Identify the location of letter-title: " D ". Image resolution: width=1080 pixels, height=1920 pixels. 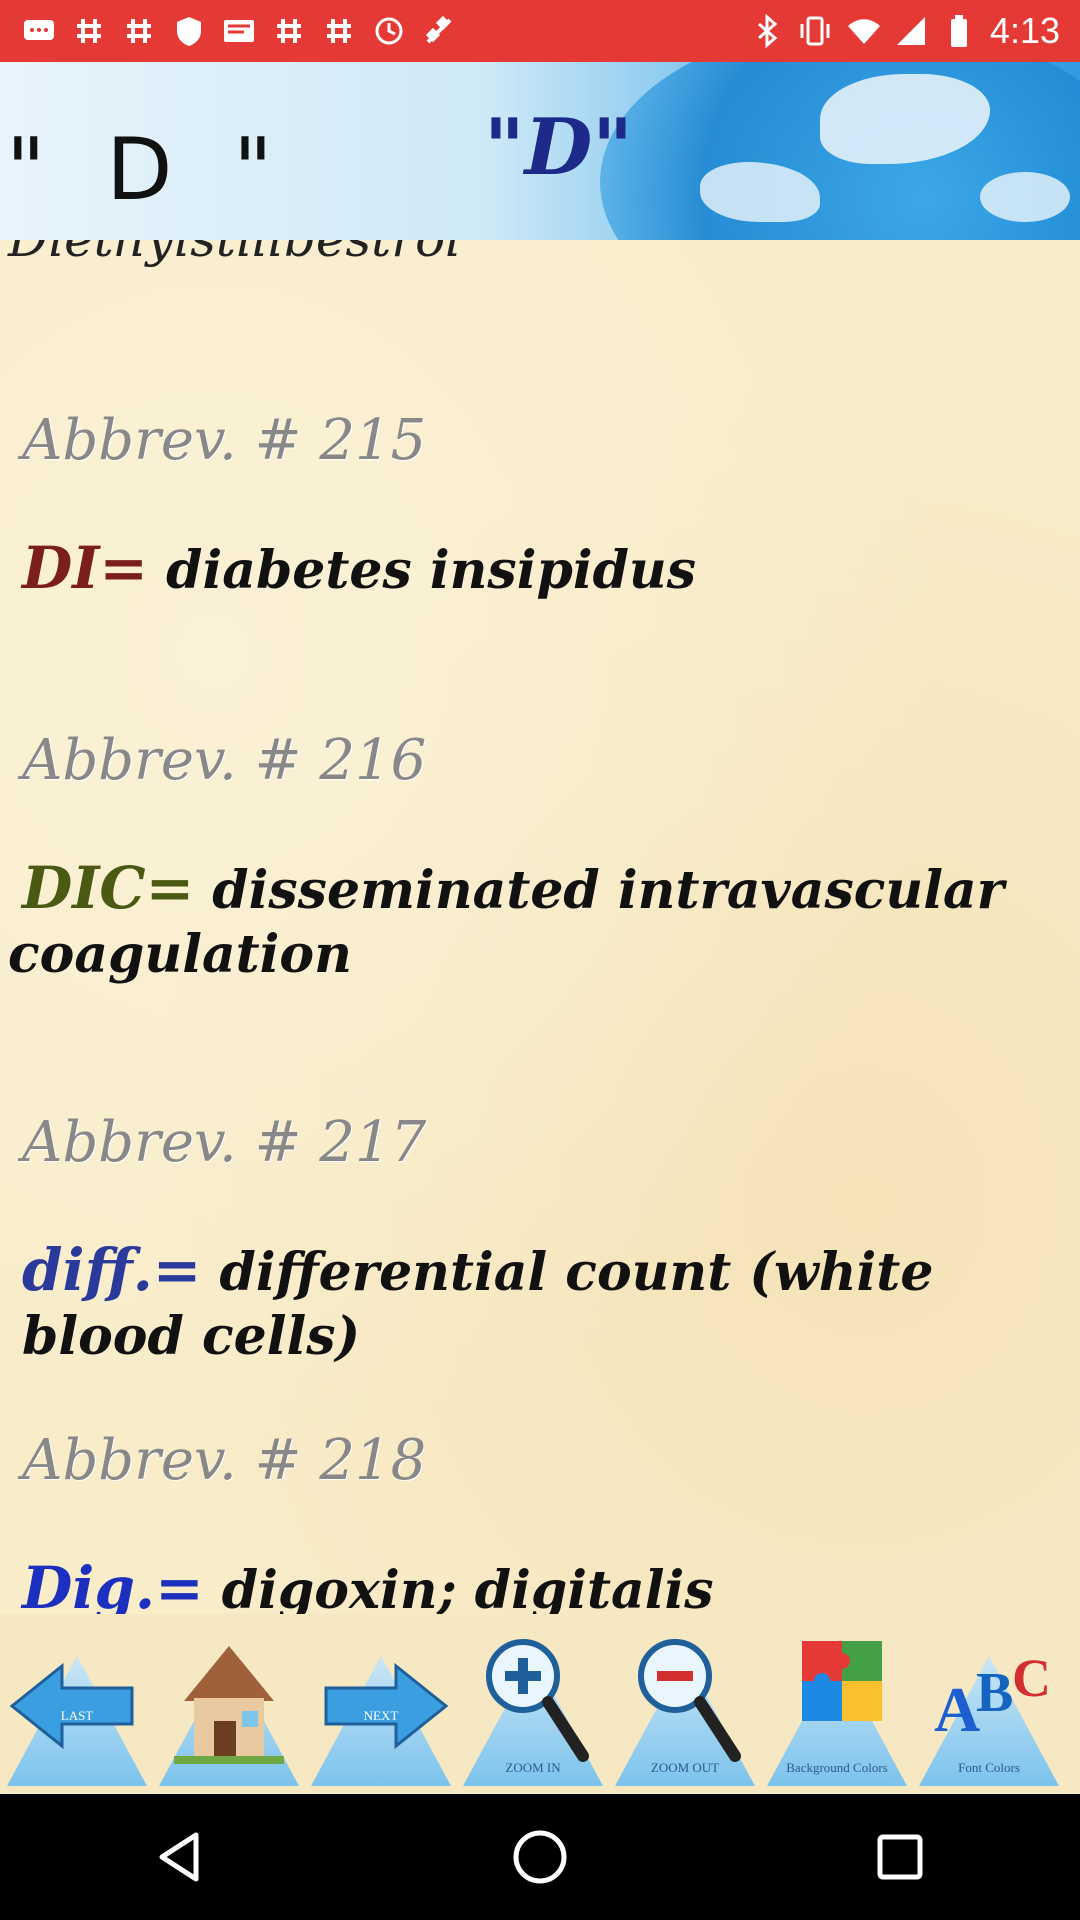
(140, 170).